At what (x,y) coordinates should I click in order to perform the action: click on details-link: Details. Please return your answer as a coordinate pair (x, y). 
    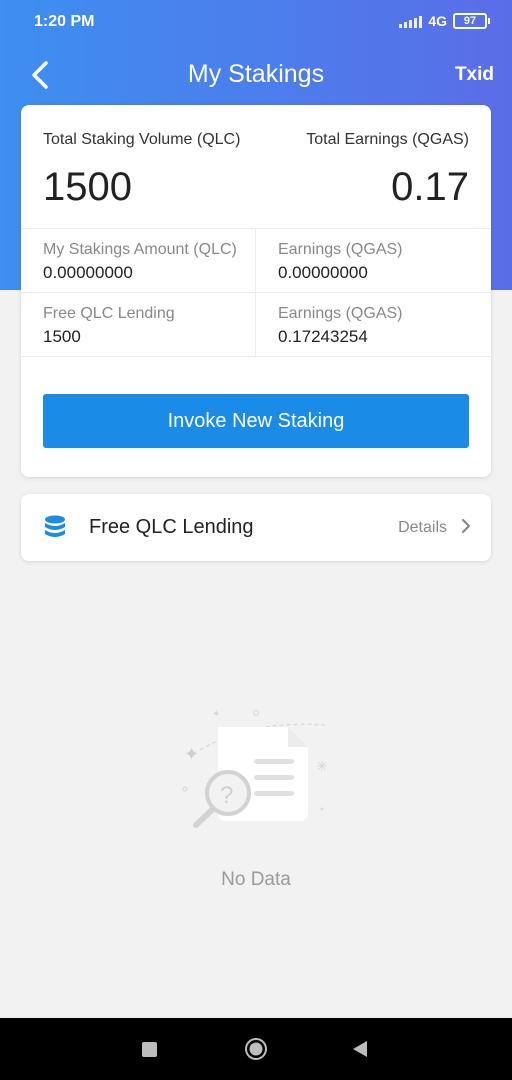
    Looking at the image, I should click on (422, 528).